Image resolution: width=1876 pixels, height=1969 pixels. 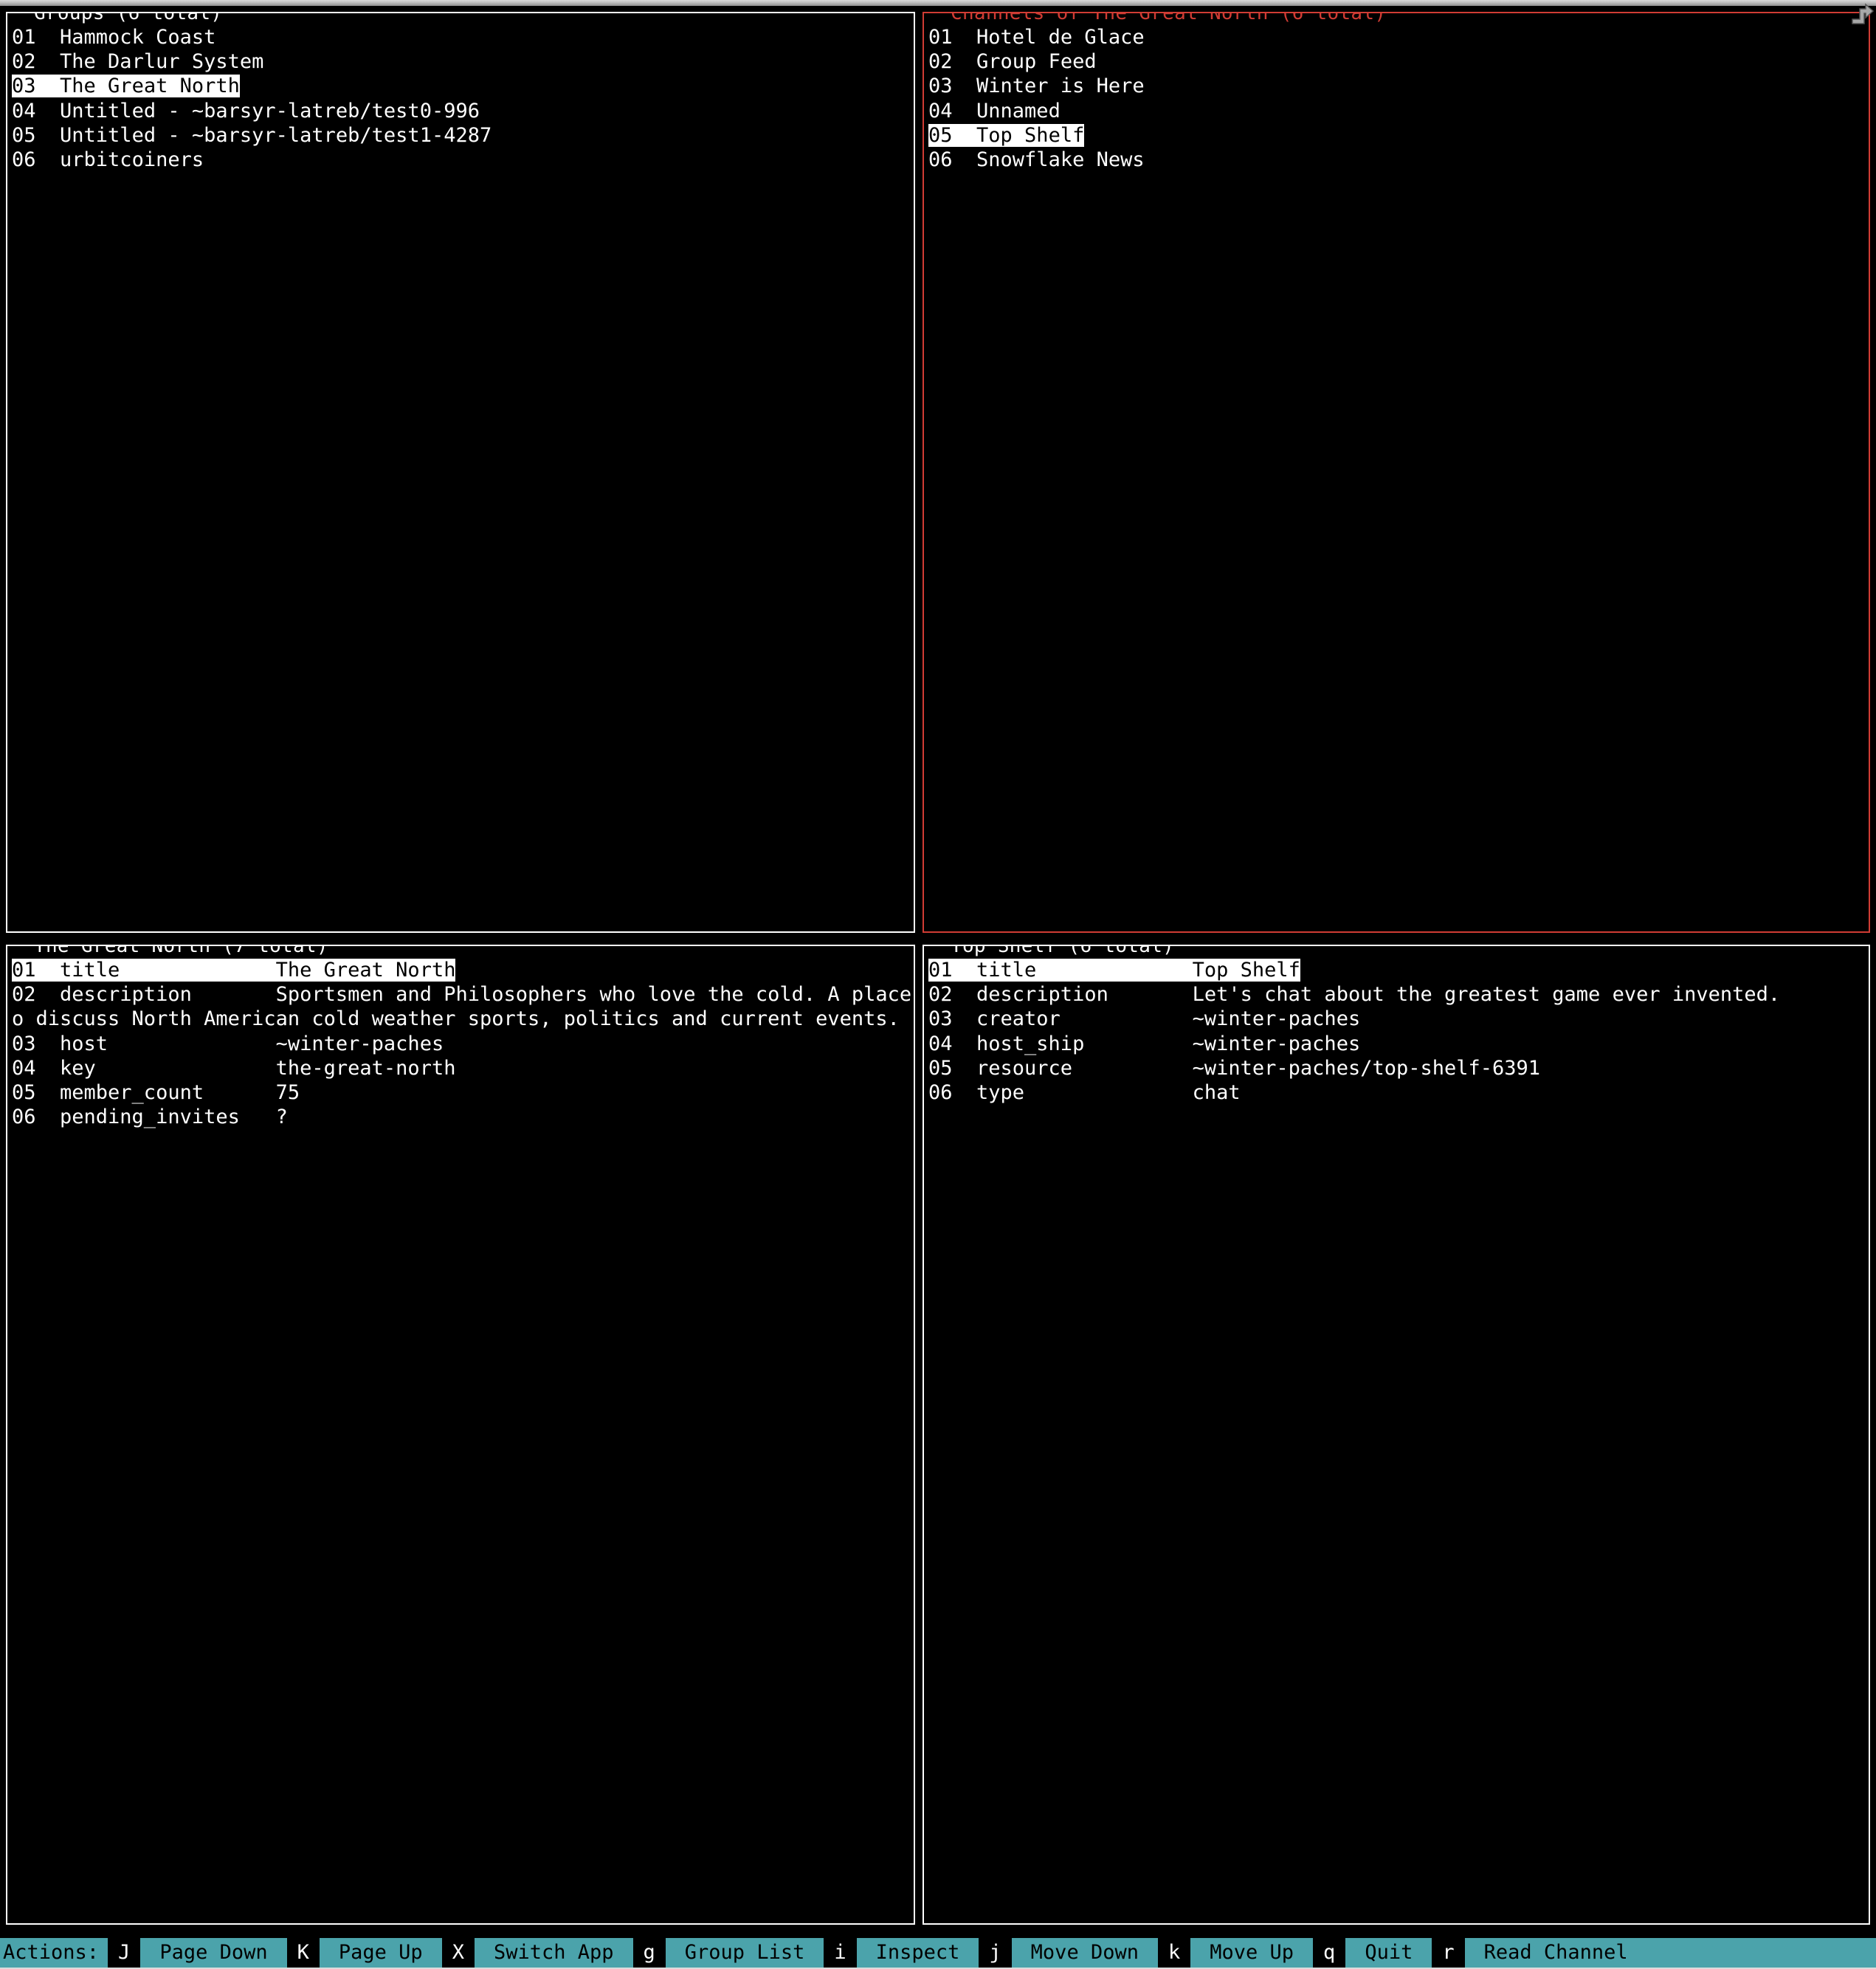 What do you see at coordinates (463, 37) in the screenshot?
I see `list-item: 01 Hammock Coast` at bounding box center [463, 37].